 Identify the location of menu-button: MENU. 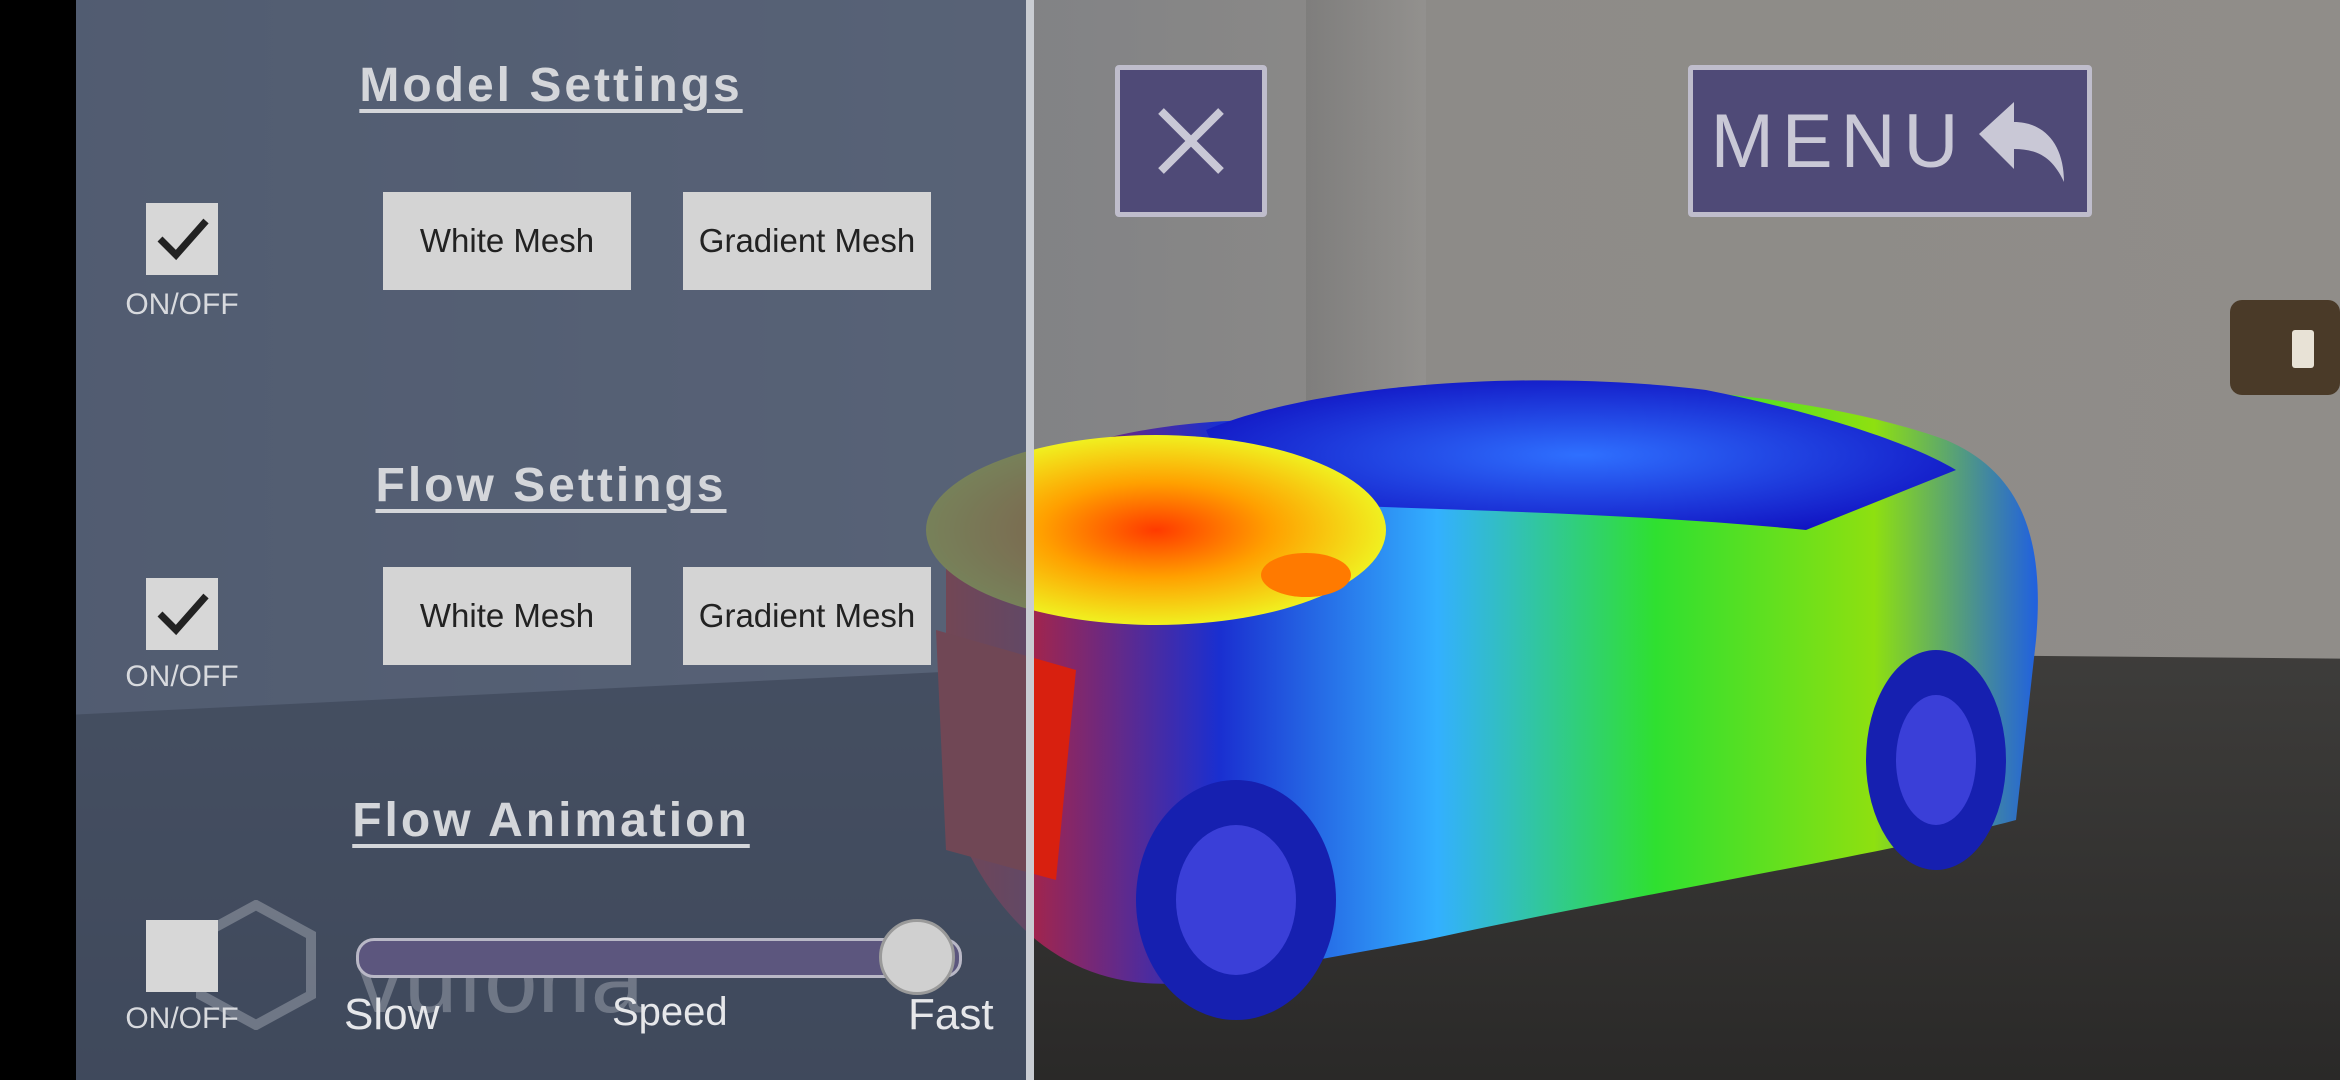
(1890, 141).